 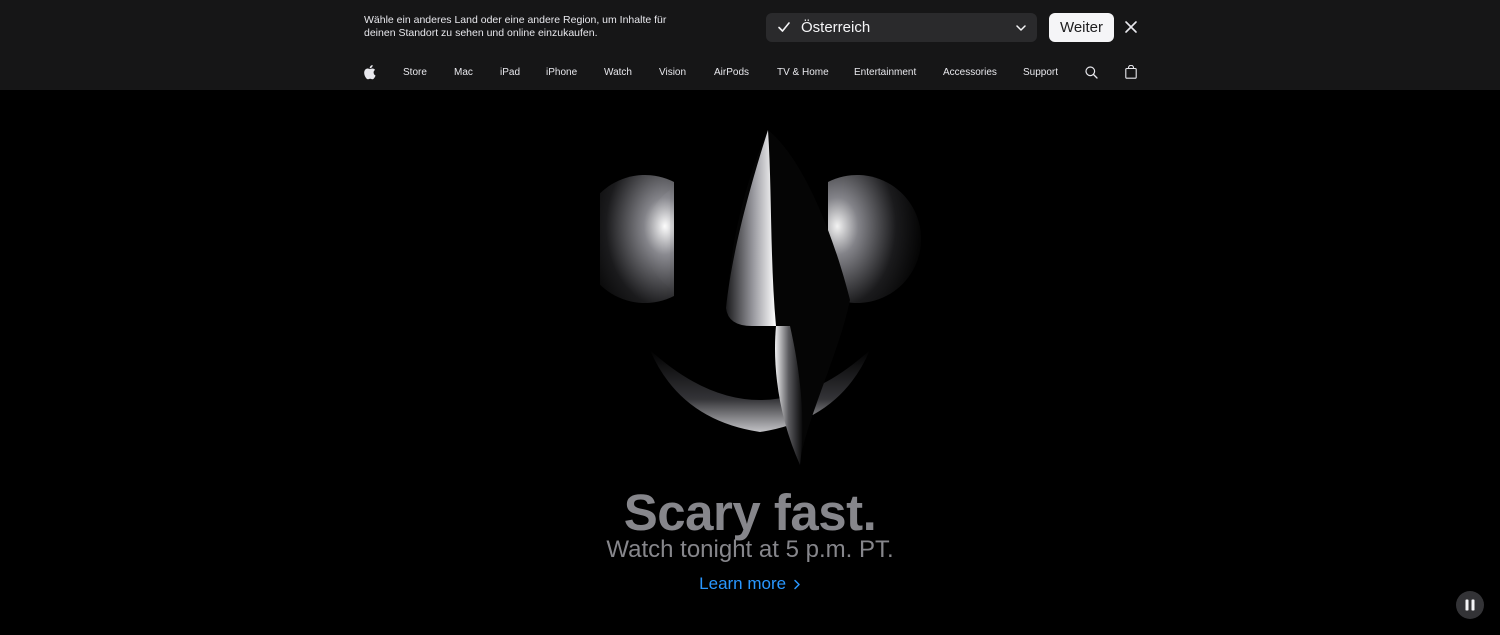 I want to click on apple-logo-icon, so click(x=369, y=72).